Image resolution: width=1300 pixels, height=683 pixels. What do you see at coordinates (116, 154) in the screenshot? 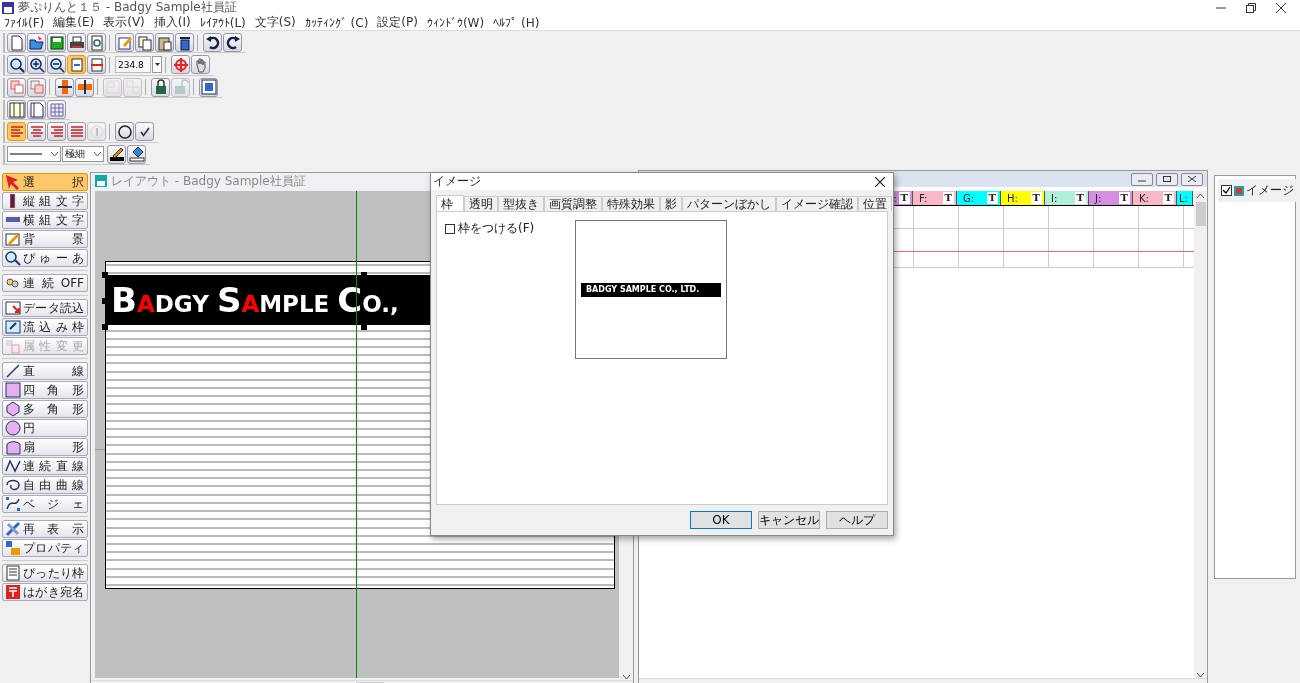
I see `pen-button` at bounding box center [116, 154].